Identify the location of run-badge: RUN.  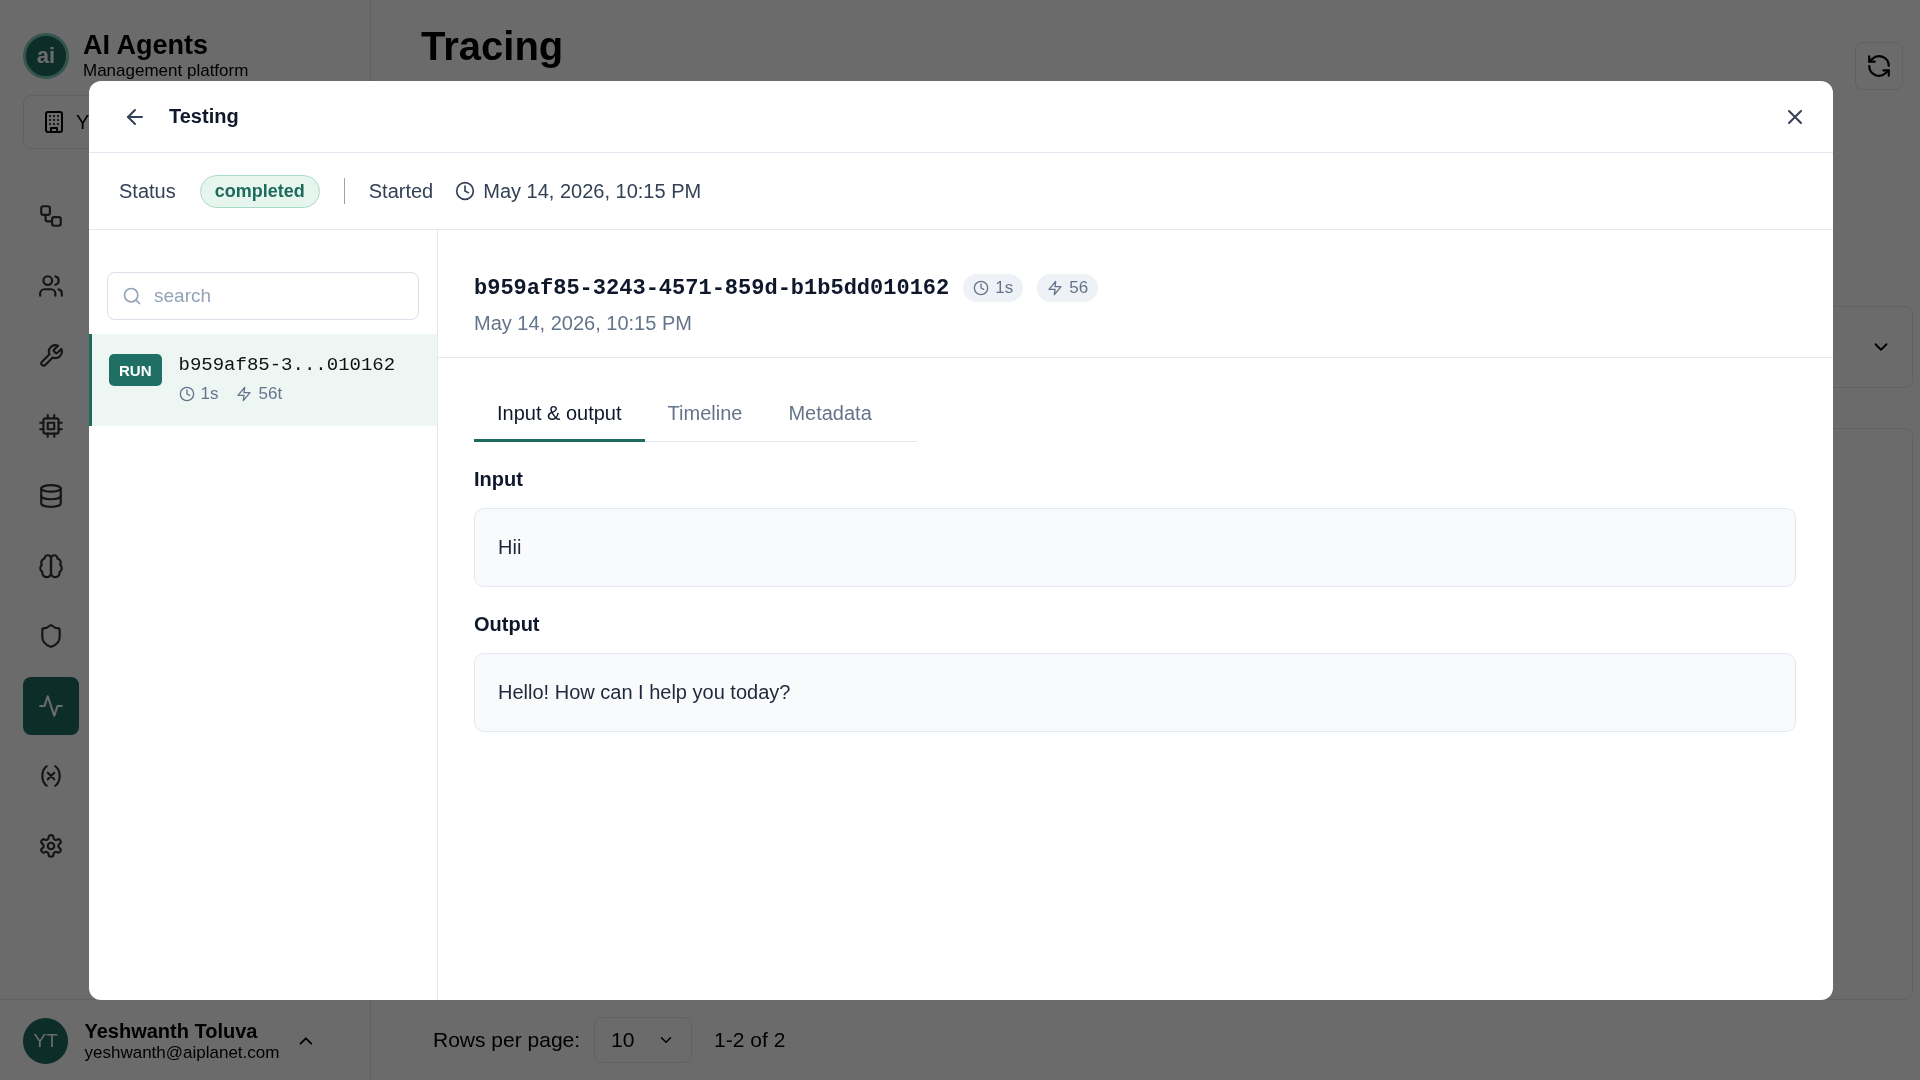
(135, 370).